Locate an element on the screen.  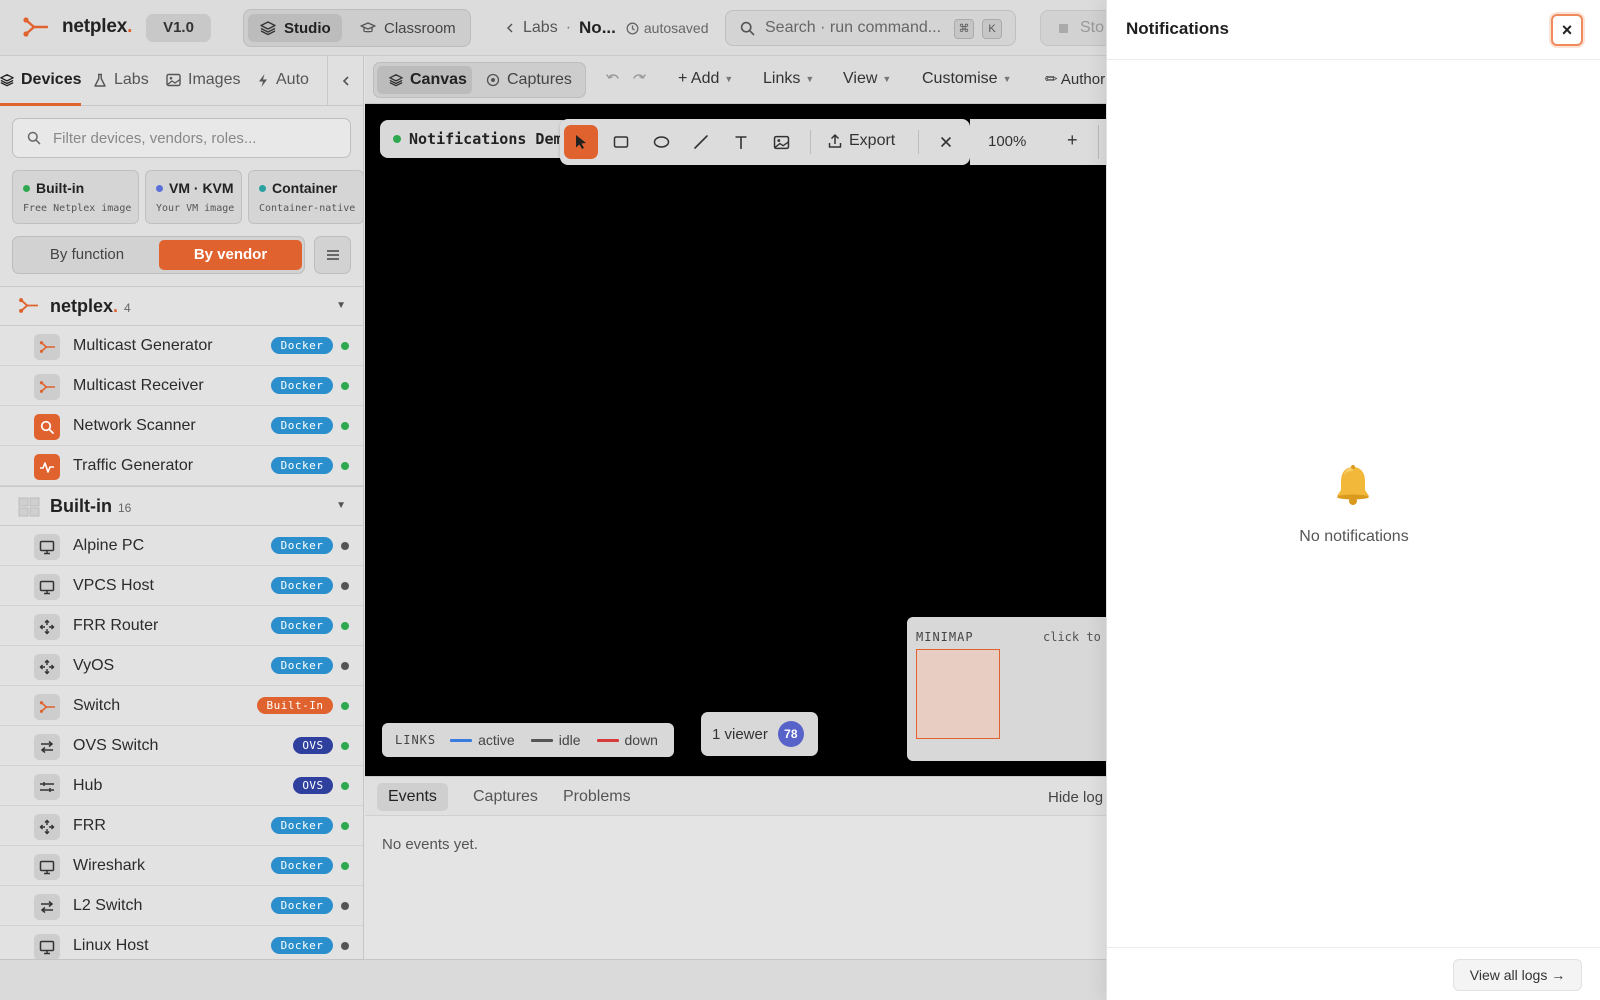
add-menu: + Add ▼ is located at coordinates (705, 79).